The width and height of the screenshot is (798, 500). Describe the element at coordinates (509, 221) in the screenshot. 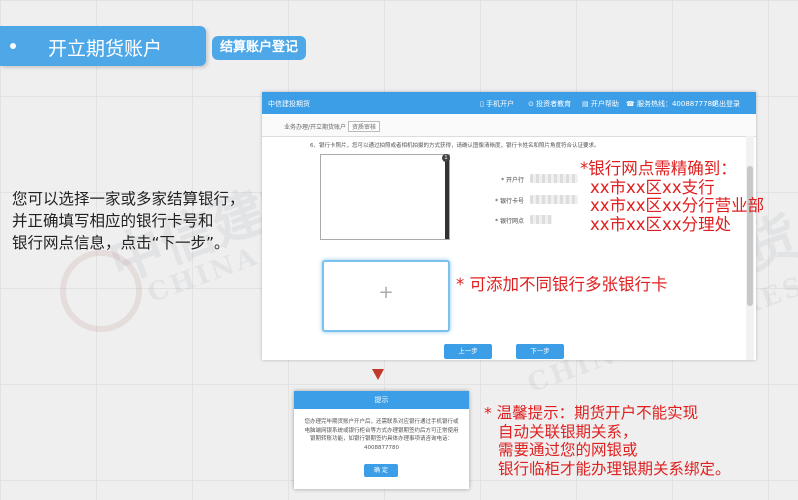

I see `branch-label: * 银行网点` at that location.